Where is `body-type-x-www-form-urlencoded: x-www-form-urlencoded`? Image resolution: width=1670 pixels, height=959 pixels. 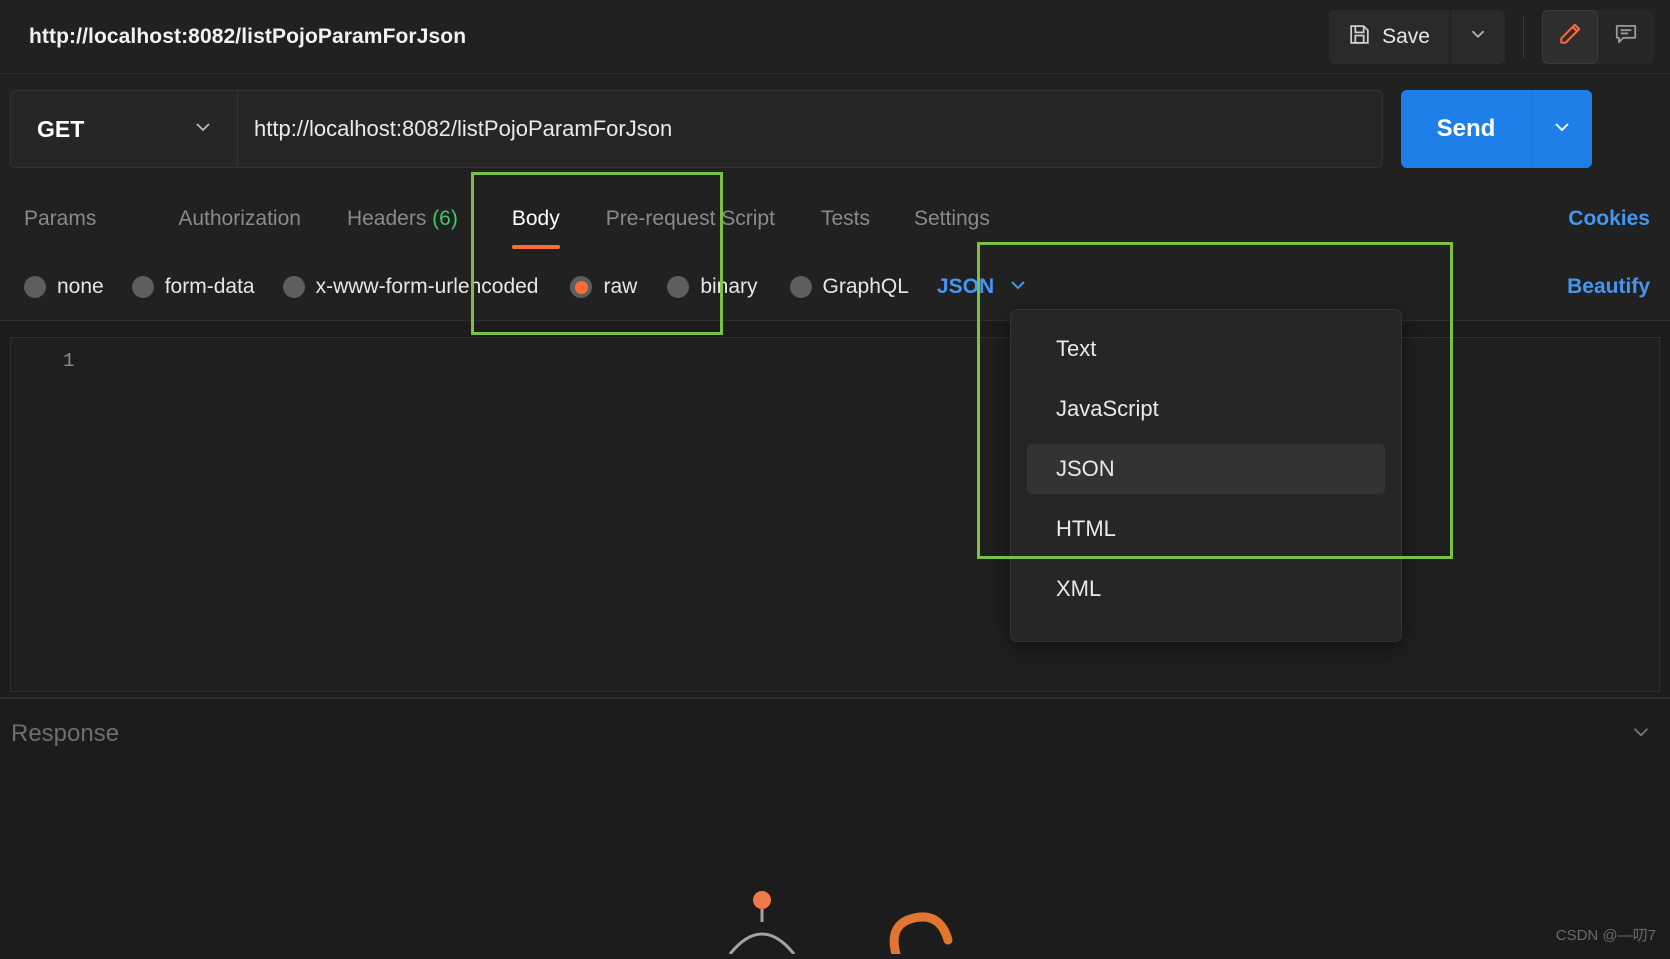 body-type-x-www-form-urlencoded: x-www-form-urlencoded is located at coordinates (410, 287).